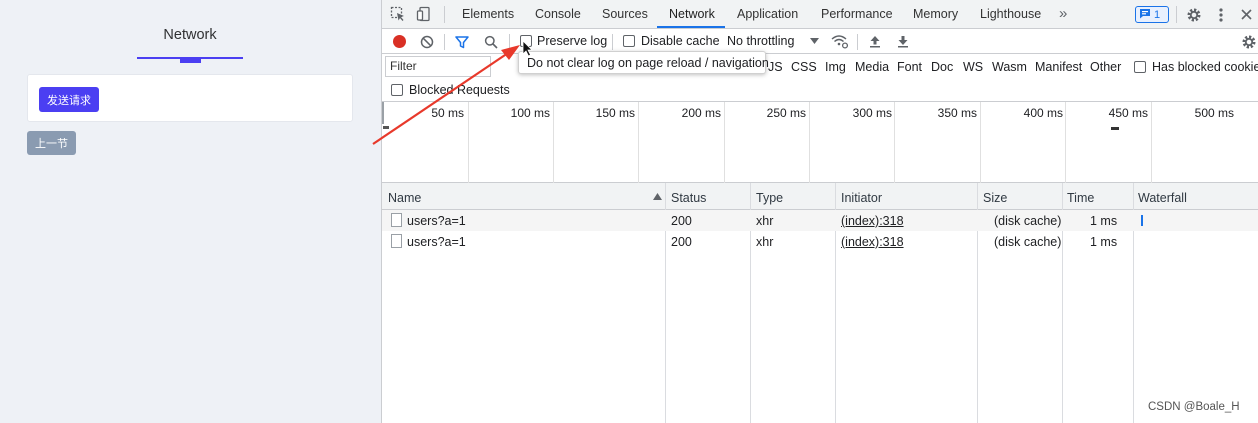 The width and height of the screenshot is (1258, 423). What do you see at coordinates (688, 198) in the screenshot?
I see `column-header-status: Status` at bounding box center [688, 198].